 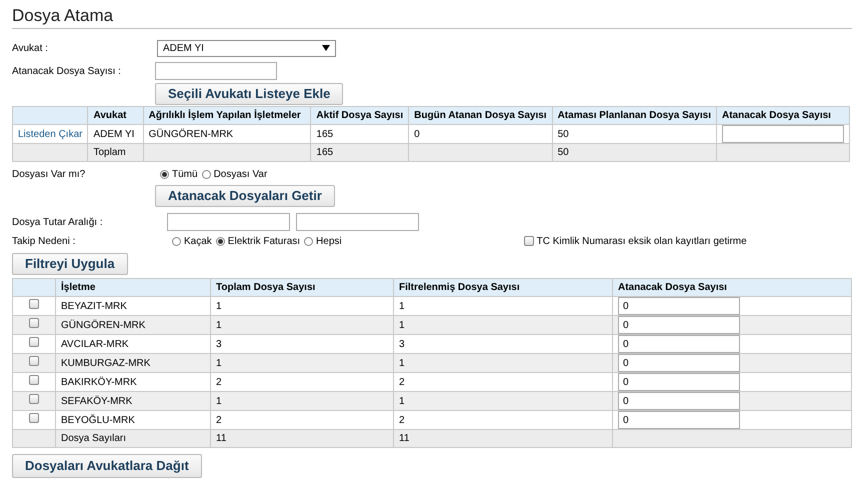 What do you see at coordinates (249, 94) in the screenshot?
I see `add-to-list-button: Seçili Avukatı Listeye Ekle` at bounding box center [249, 94].